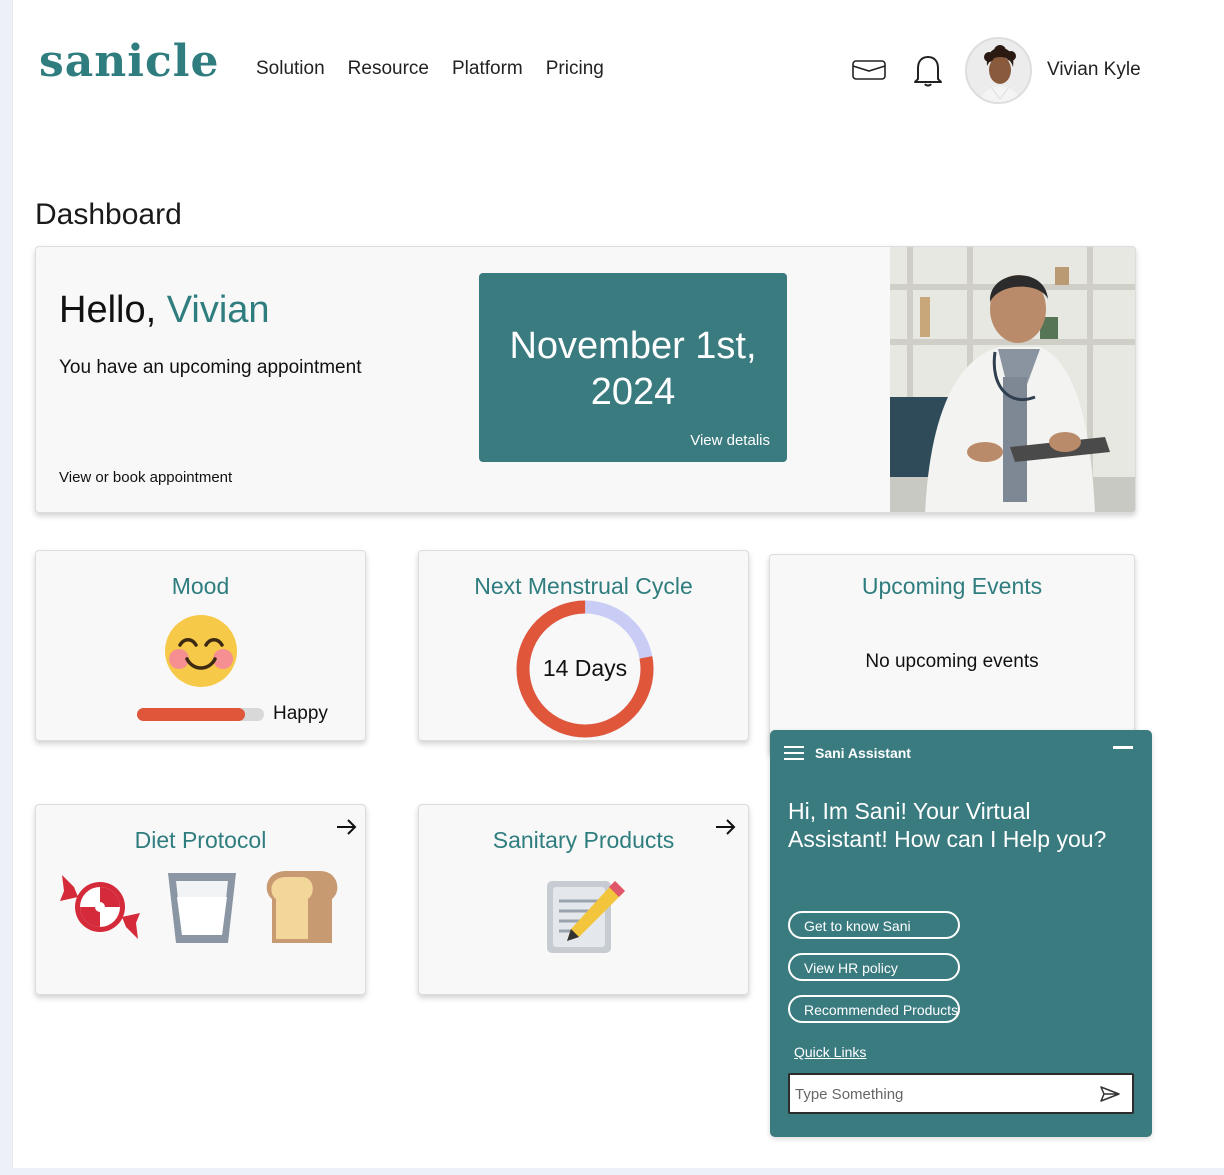 Image resolution: width=1224 pixels, height=1175 pixels. What do you see at coordinates (129, 61) in the screenshot?
I see `sanicle-logo: sanicle` at bounding box center [129, 61].